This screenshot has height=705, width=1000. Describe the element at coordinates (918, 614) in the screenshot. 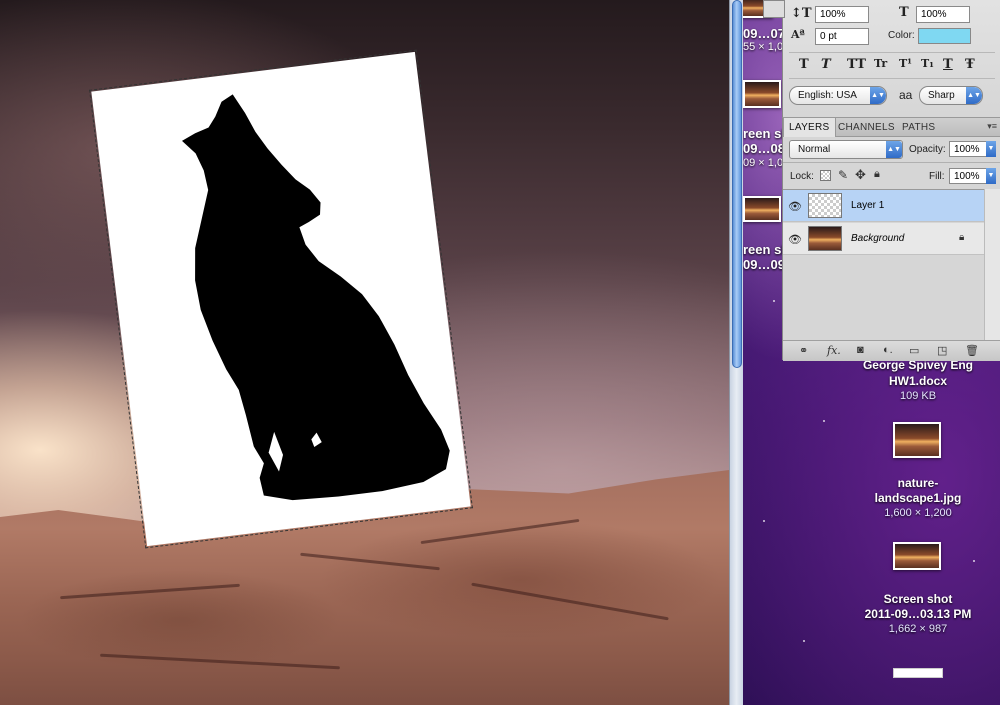

I see `desktop-file-name: 2011-09…03.13 PM` at that location.